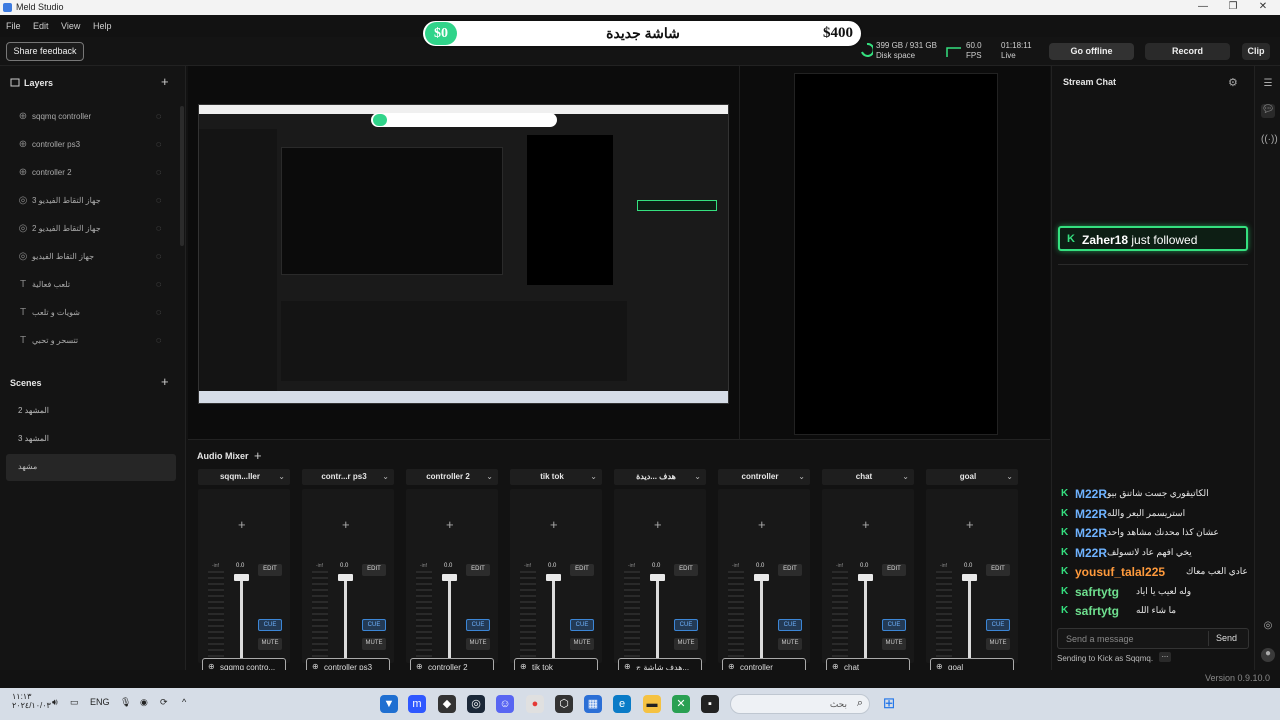 This screenshot has height=720, width=1280. What do you see at coordinates (244, 477) in the screenshot?
I see `strip-header: sqqm...ller ⌄` at bounding box center [244, 477].